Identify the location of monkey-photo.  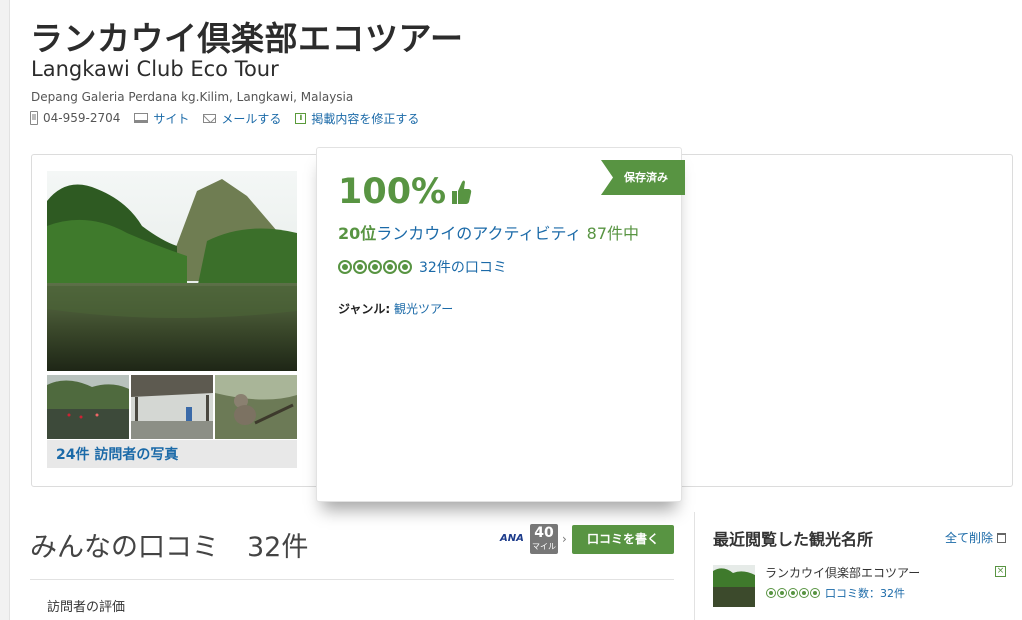
(256, 407).